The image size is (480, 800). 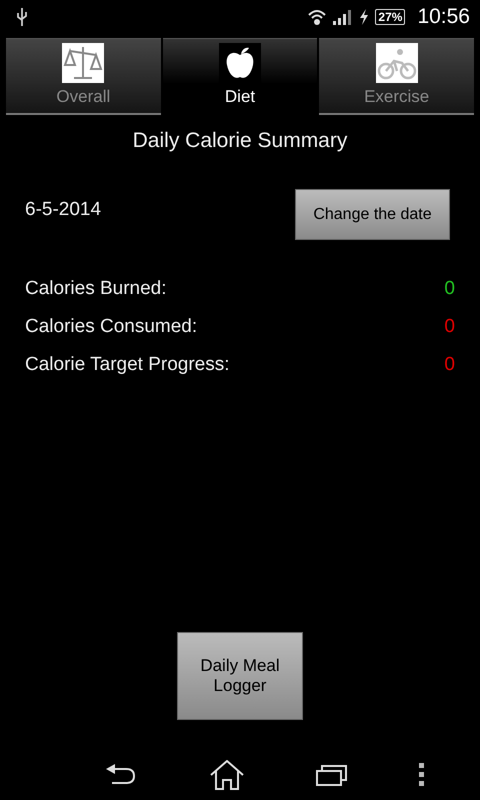 What do you see at coordinates (63, 209) in the screenshot?
I see `date-text: 6-5-2014` at bounding box center [63, 209].